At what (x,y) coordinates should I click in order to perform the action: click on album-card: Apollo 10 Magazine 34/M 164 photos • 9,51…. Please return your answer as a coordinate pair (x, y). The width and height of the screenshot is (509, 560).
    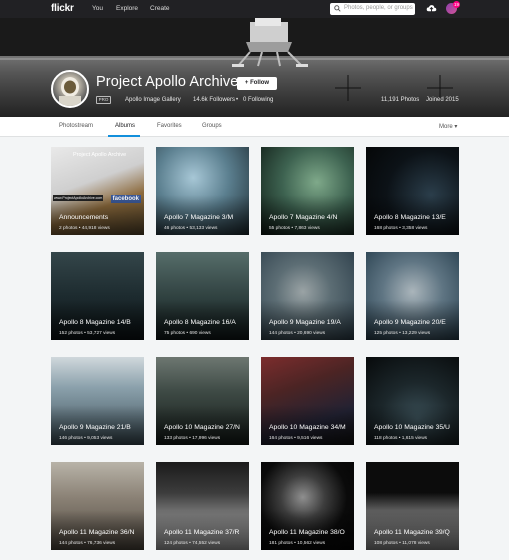
    Looking at the image, I should click on (307, 401).